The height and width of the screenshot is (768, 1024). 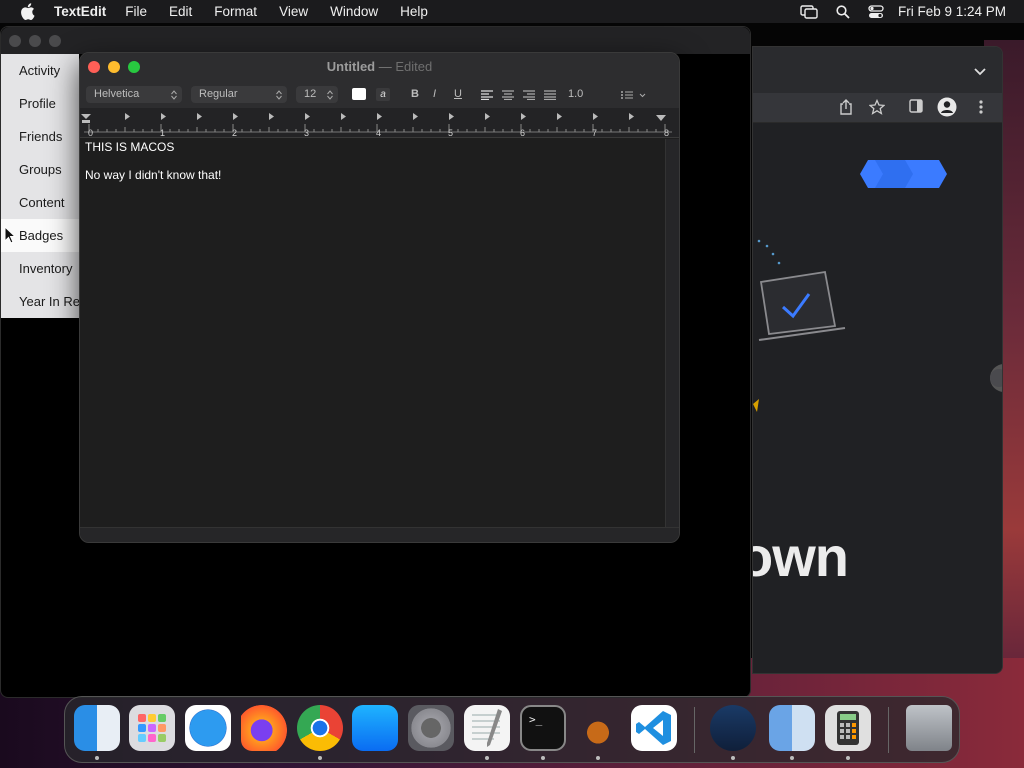 I want to click on sidebar-item-activity: Activity, so click(x=40, y=70).